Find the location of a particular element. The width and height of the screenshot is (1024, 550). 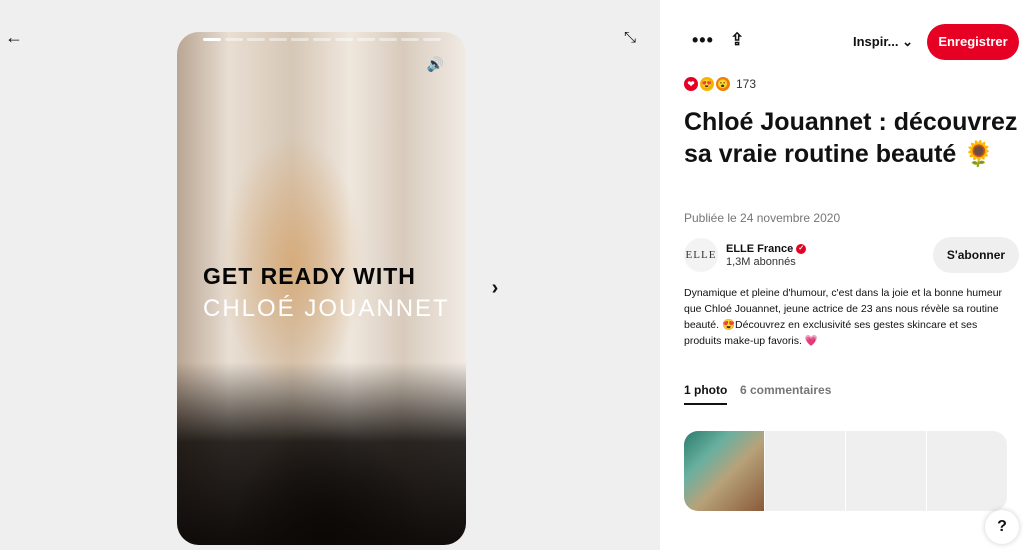

profile-name-label: ELLE France is located at coordinates (760, 249).